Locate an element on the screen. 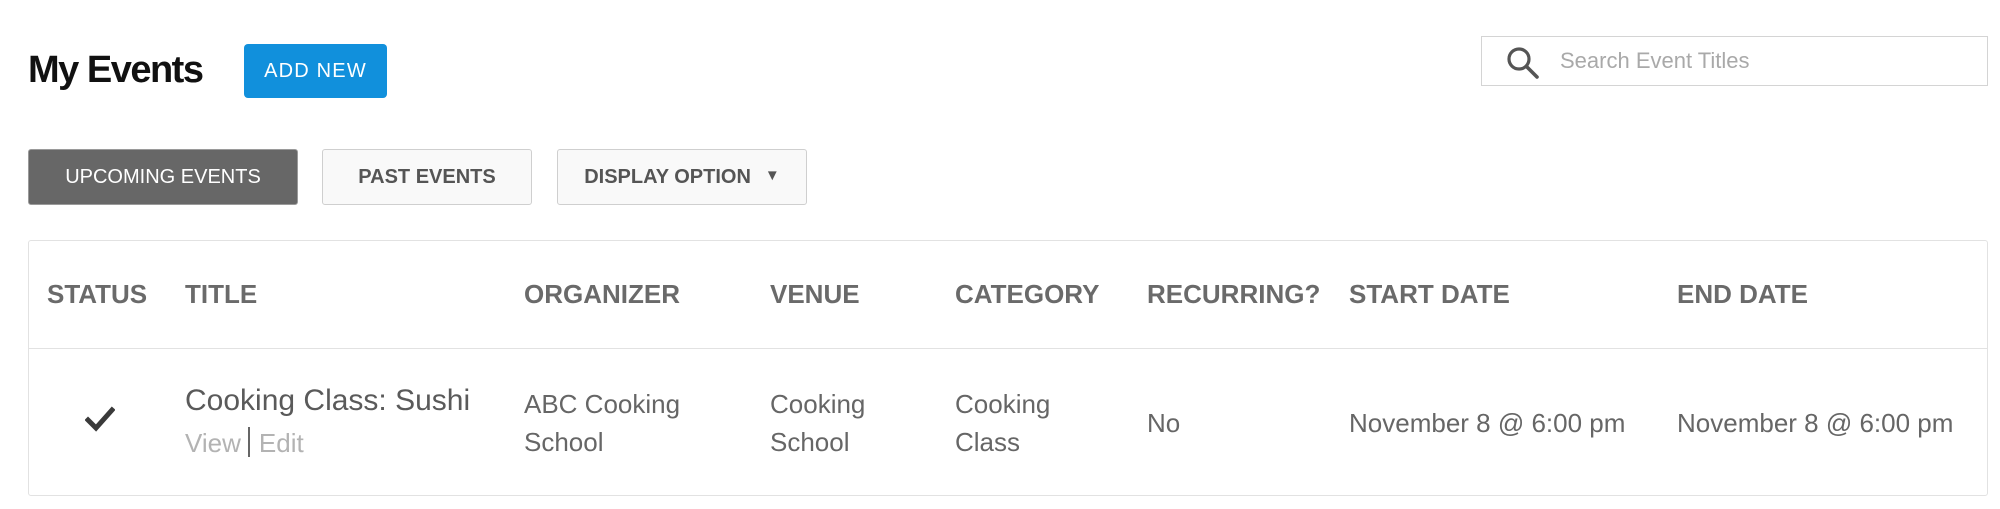 This screenshot has height=509, width=2000. category-line-1: Cooking is located at coordinates (1003, 404).